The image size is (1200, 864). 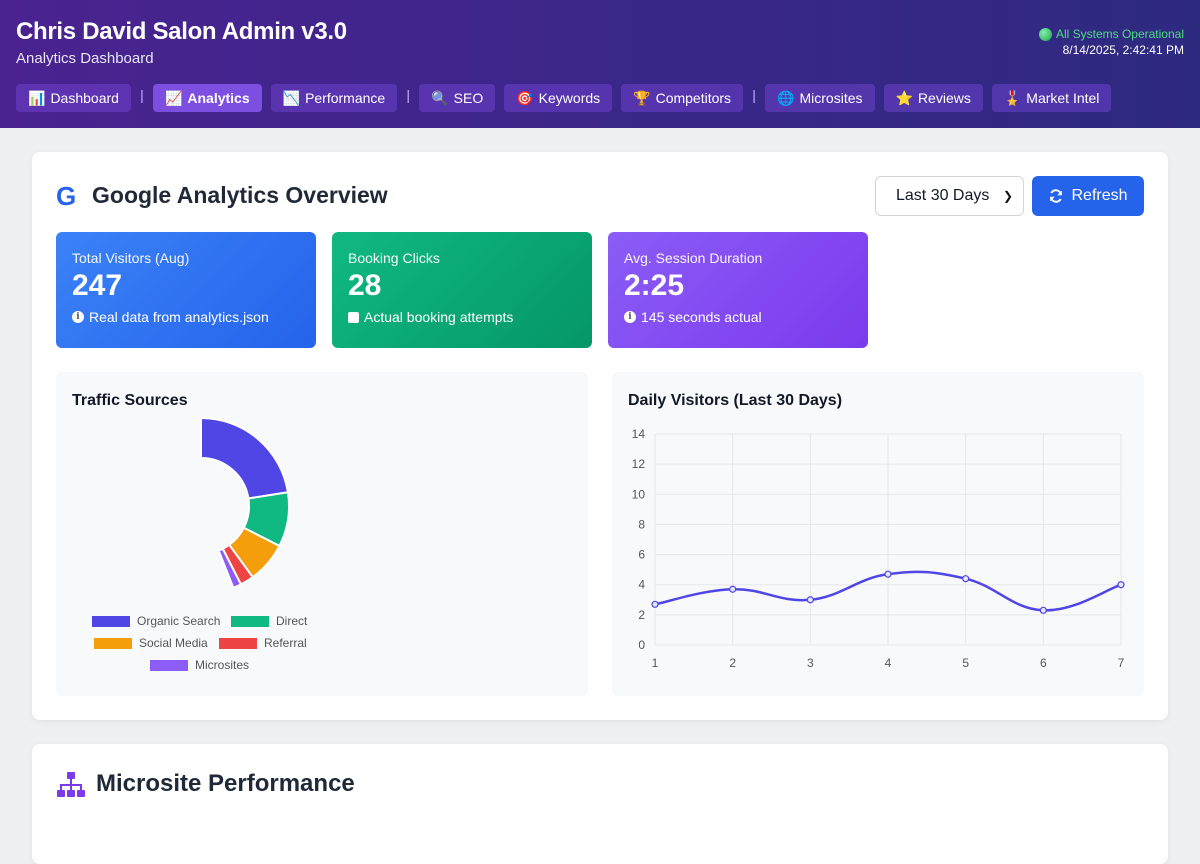 I want to click on x-tick-label: 6, so click(x=1043, y=663).